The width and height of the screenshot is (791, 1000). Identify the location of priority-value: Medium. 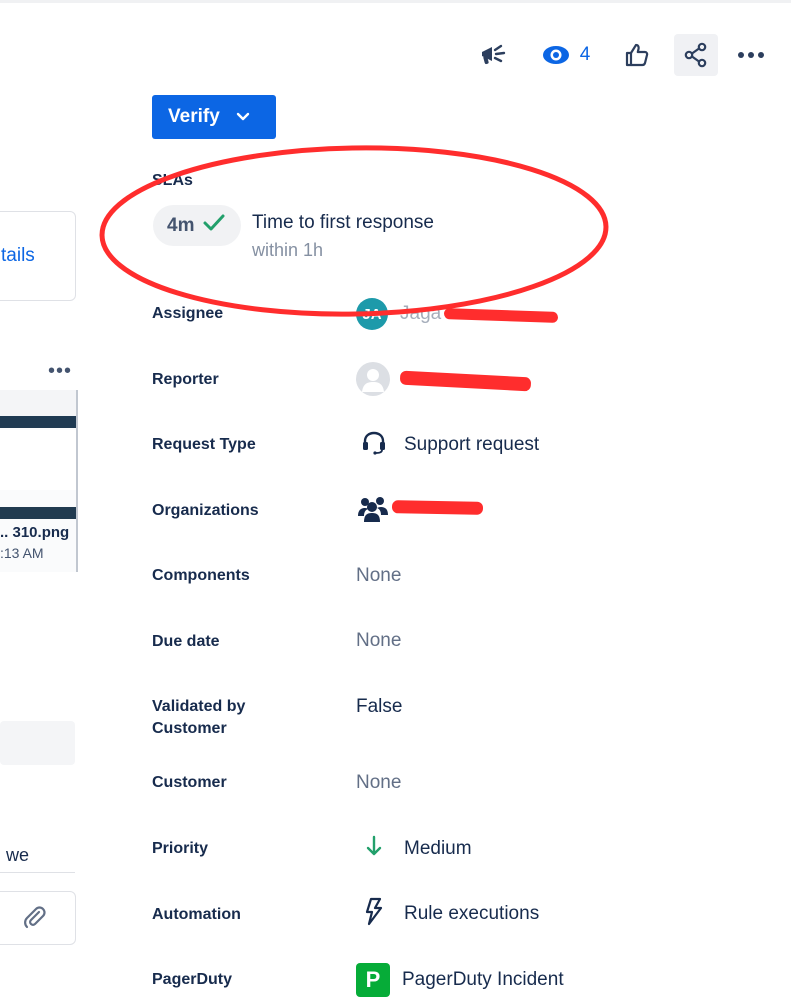
(438, 848).